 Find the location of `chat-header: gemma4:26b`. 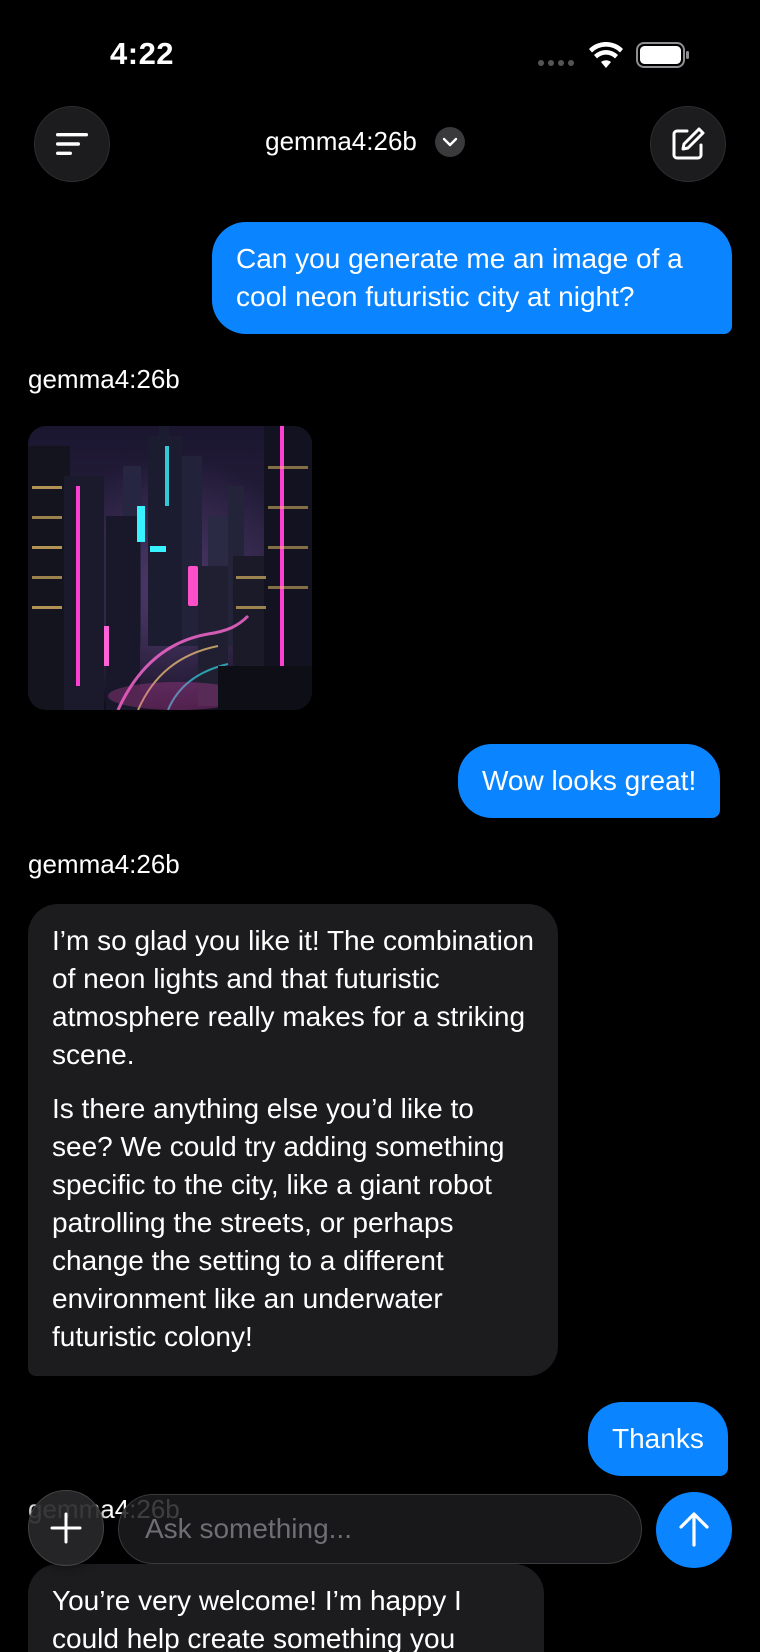

chat-header: gemma4:26b is located at coordinates (380, 146).